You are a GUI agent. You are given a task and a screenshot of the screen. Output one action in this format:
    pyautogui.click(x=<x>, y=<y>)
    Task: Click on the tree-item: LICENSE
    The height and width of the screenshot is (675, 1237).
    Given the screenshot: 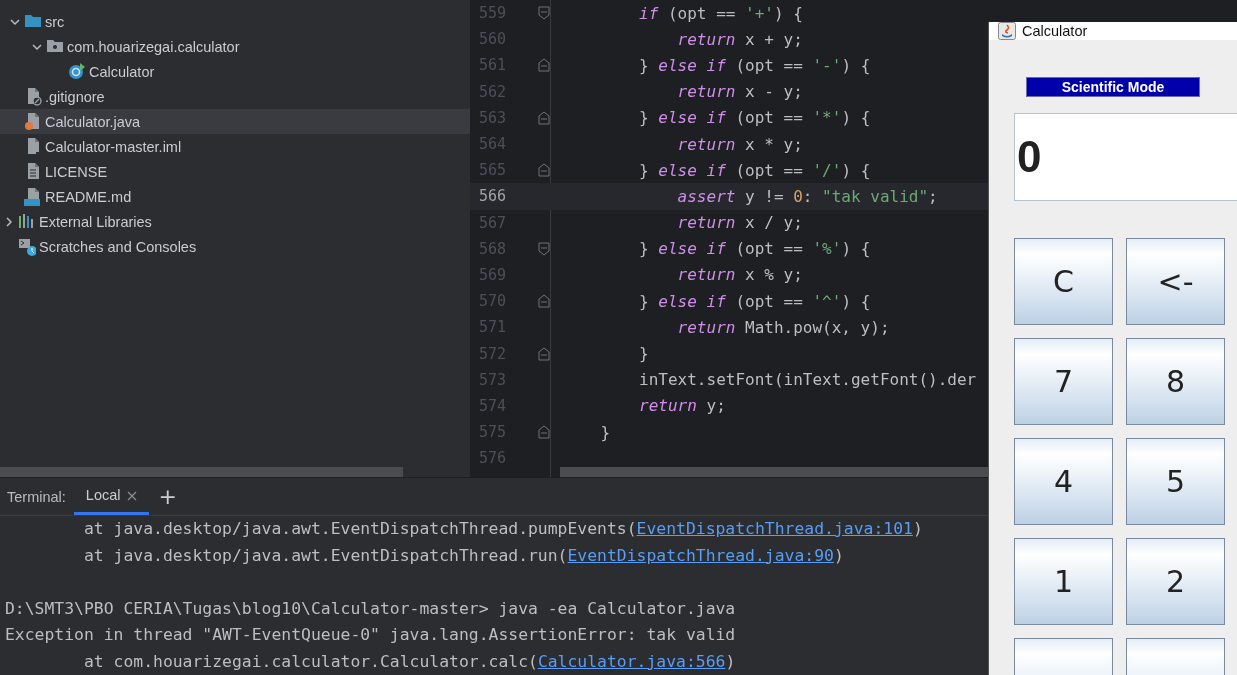 What is the action you would take?
    pyautogui.click(x=235, y=171)
    